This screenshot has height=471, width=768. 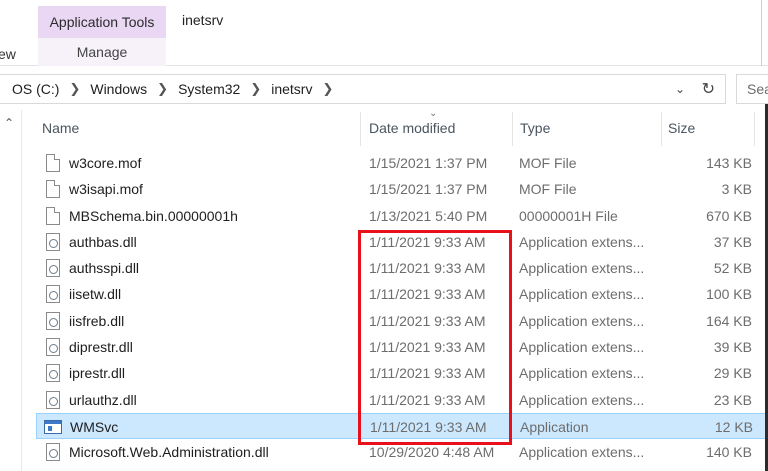 I want to click on file-name: Microsoft.Web.Administration.dll, so click(x=169, y=452).